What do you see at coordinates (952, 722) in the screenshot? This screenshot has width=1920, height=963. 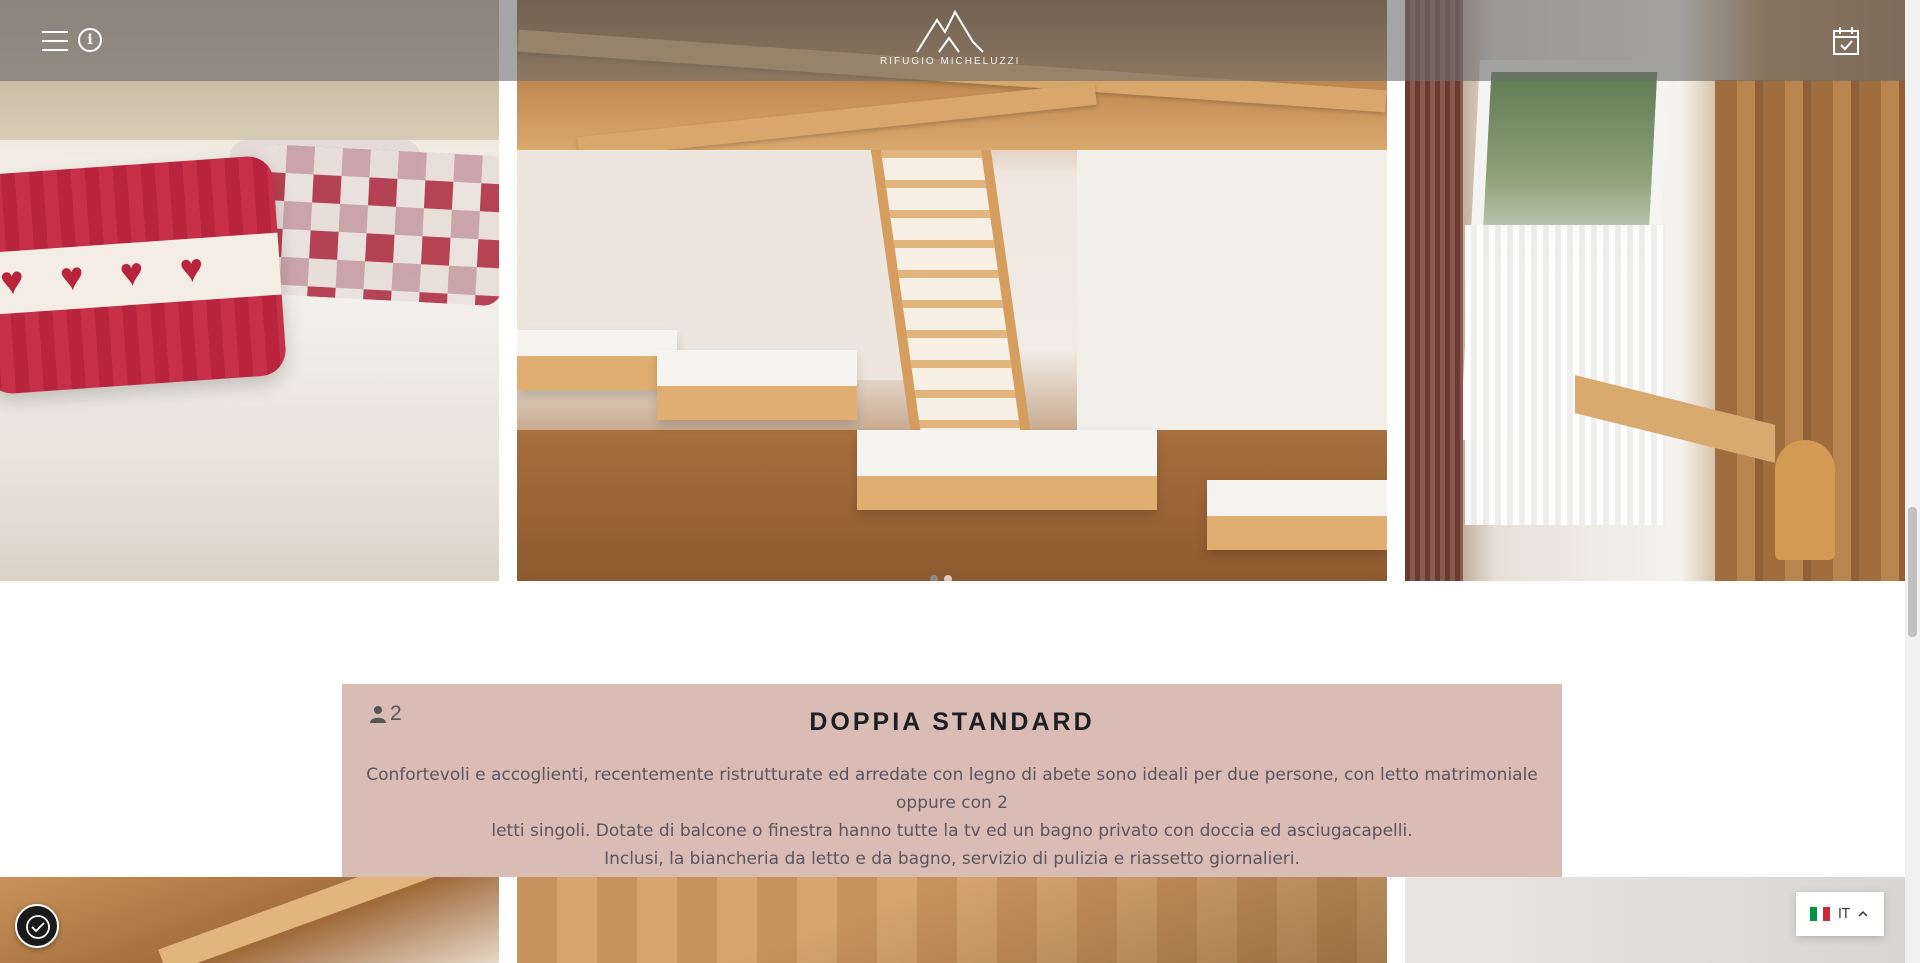 I see `room-title: DOPPIA STANDARD` at bounding box center [952, 722].